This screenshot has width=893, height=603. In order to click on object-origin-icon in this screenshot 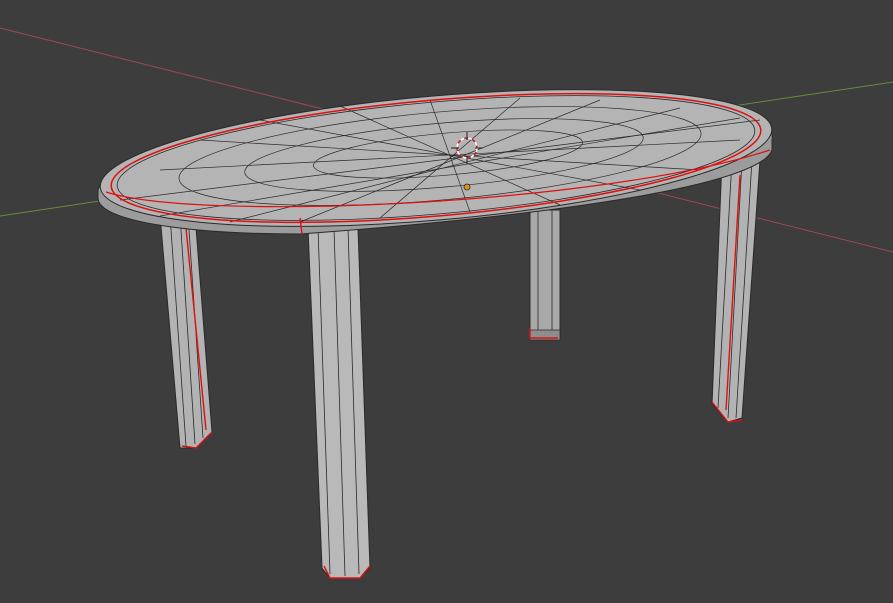, I will do `click(467, 187)`.